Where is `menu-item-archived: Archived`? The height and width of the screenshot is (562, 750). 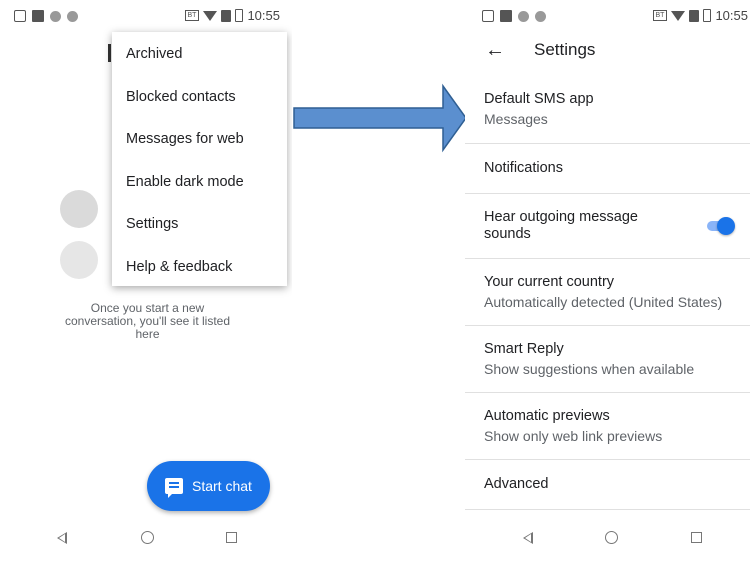
menu-item-archived: Archived is located at coordinates (199, 54).